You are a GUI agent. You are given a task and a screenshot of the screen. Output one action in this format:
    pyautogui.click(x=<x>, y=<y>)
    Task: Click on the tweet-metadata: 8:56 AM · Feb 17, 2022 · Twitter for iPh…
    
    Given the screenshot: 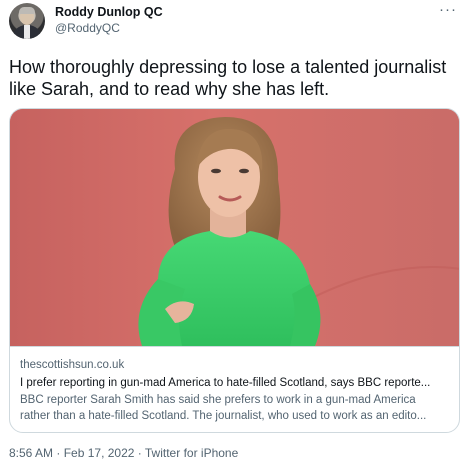 What is the action you would take?
    pyautogui.click(x=123, y=453)
    